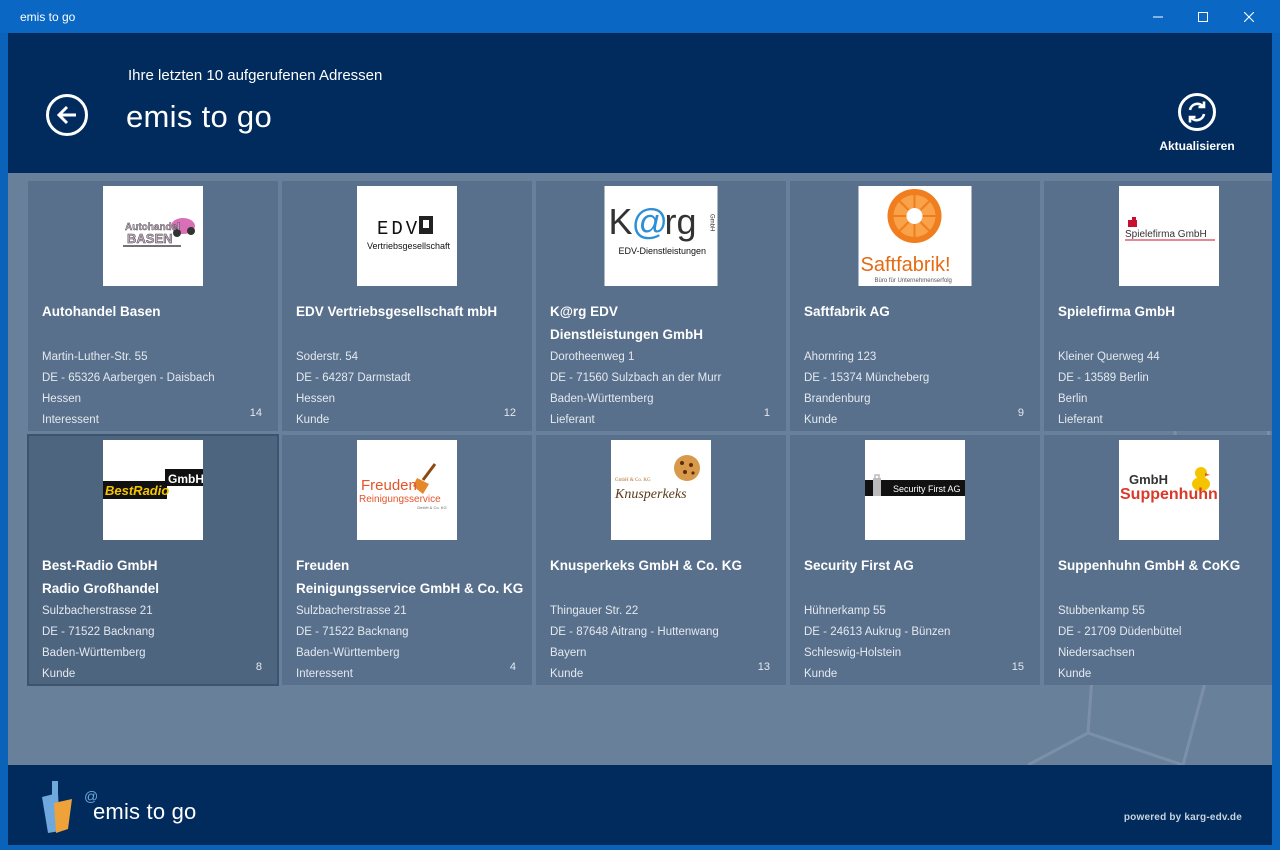 The height and width of the screenshot is (850, 1280). What do you see at coordinates (867, 378) in the screenshot?
I see `city: DE - 15374 Müncheberg` at bounding box center [867, 378].